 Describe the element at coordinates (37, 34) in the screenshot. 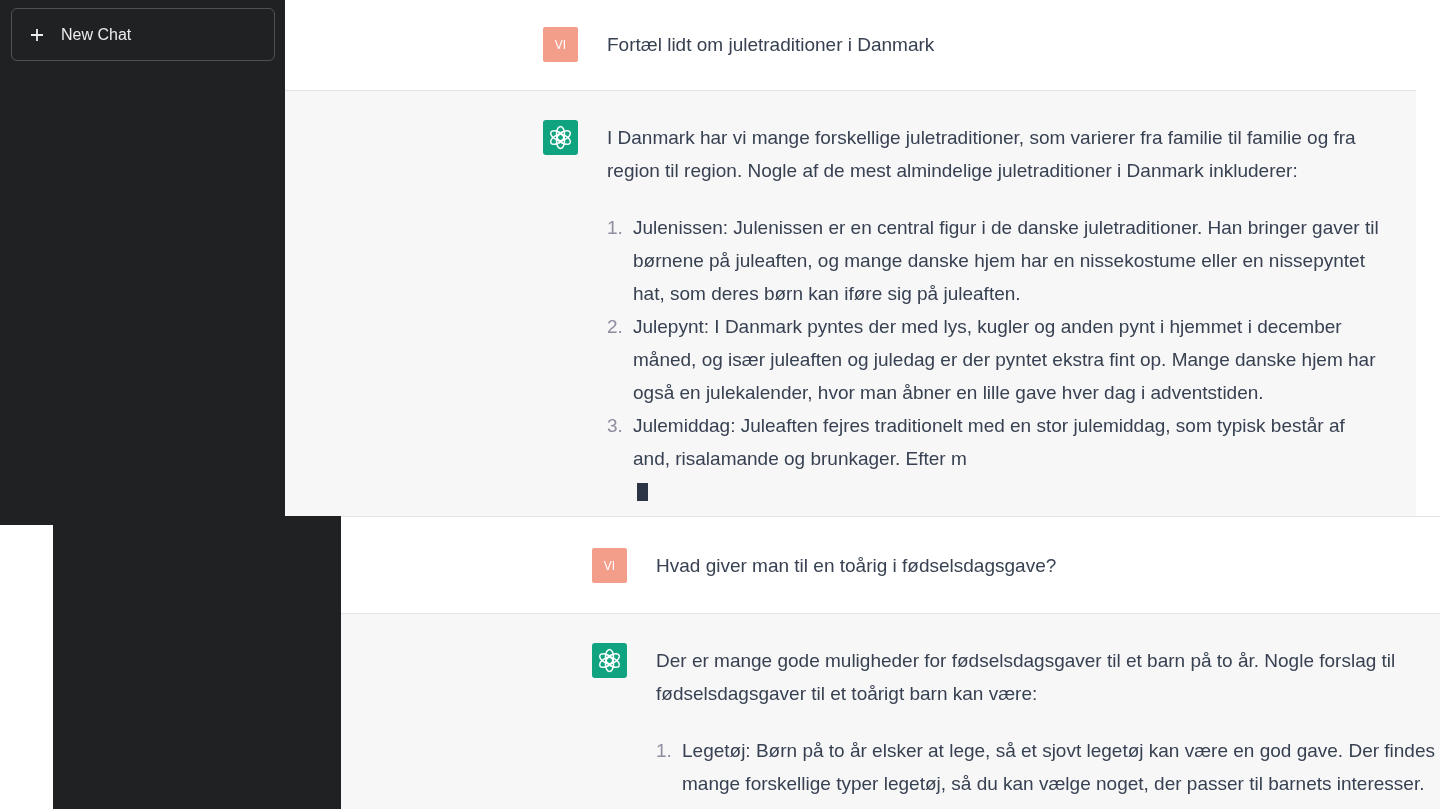

I see `plus-icon` at that location.